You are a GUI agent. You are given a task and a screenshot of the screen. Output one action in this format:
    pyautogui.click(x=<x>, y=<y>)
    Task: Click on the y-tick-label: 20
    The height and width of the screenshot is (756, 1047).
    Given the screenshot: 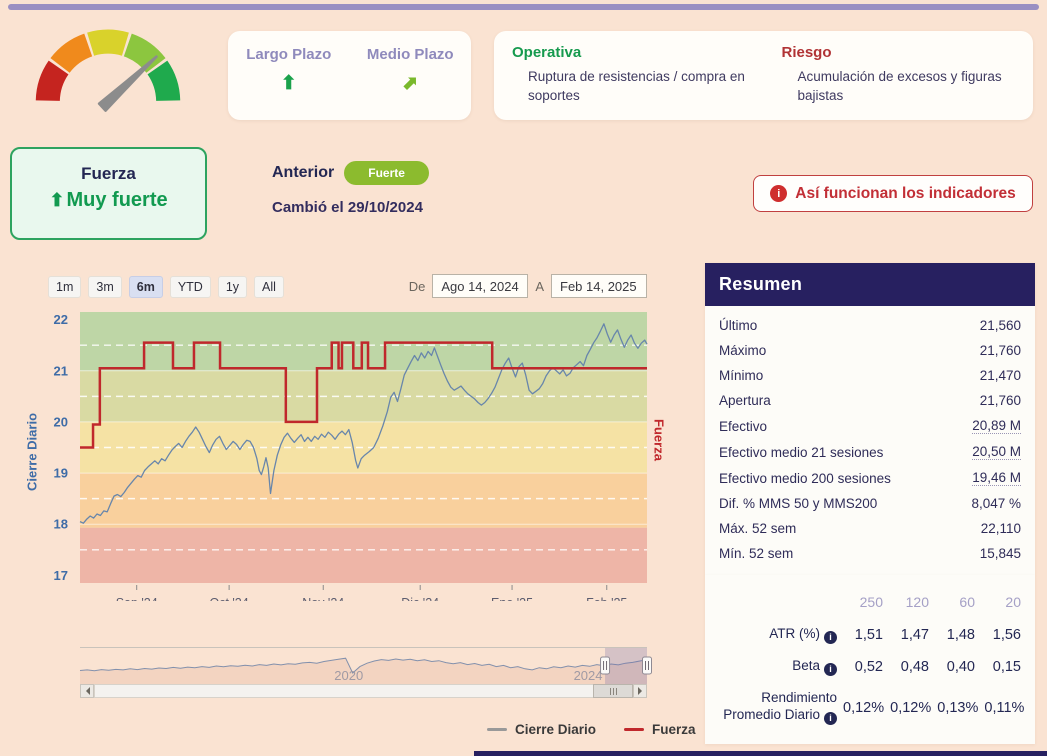 What is the action you would take?
    pyautogui.click(x=61, y=421)
    